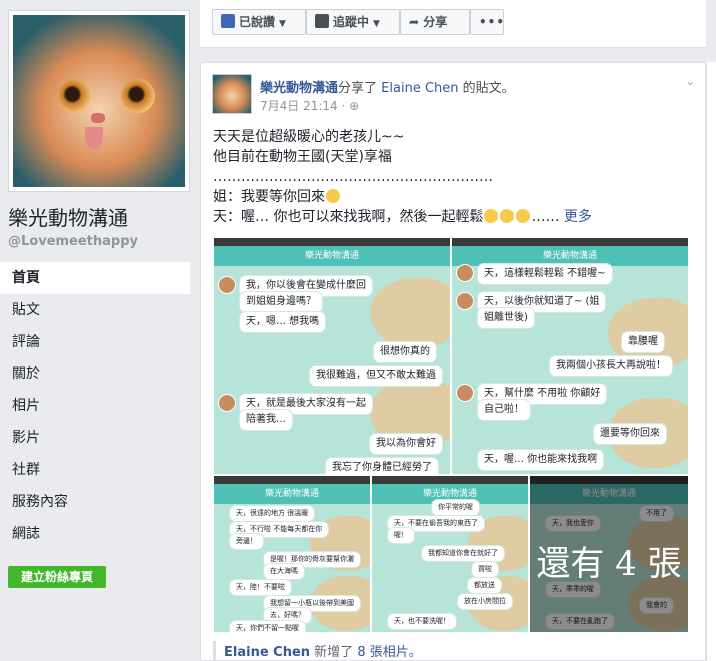 The image size is (716, 661). I want to click on chat-bubble: 很想你真的, so click(405, 352).